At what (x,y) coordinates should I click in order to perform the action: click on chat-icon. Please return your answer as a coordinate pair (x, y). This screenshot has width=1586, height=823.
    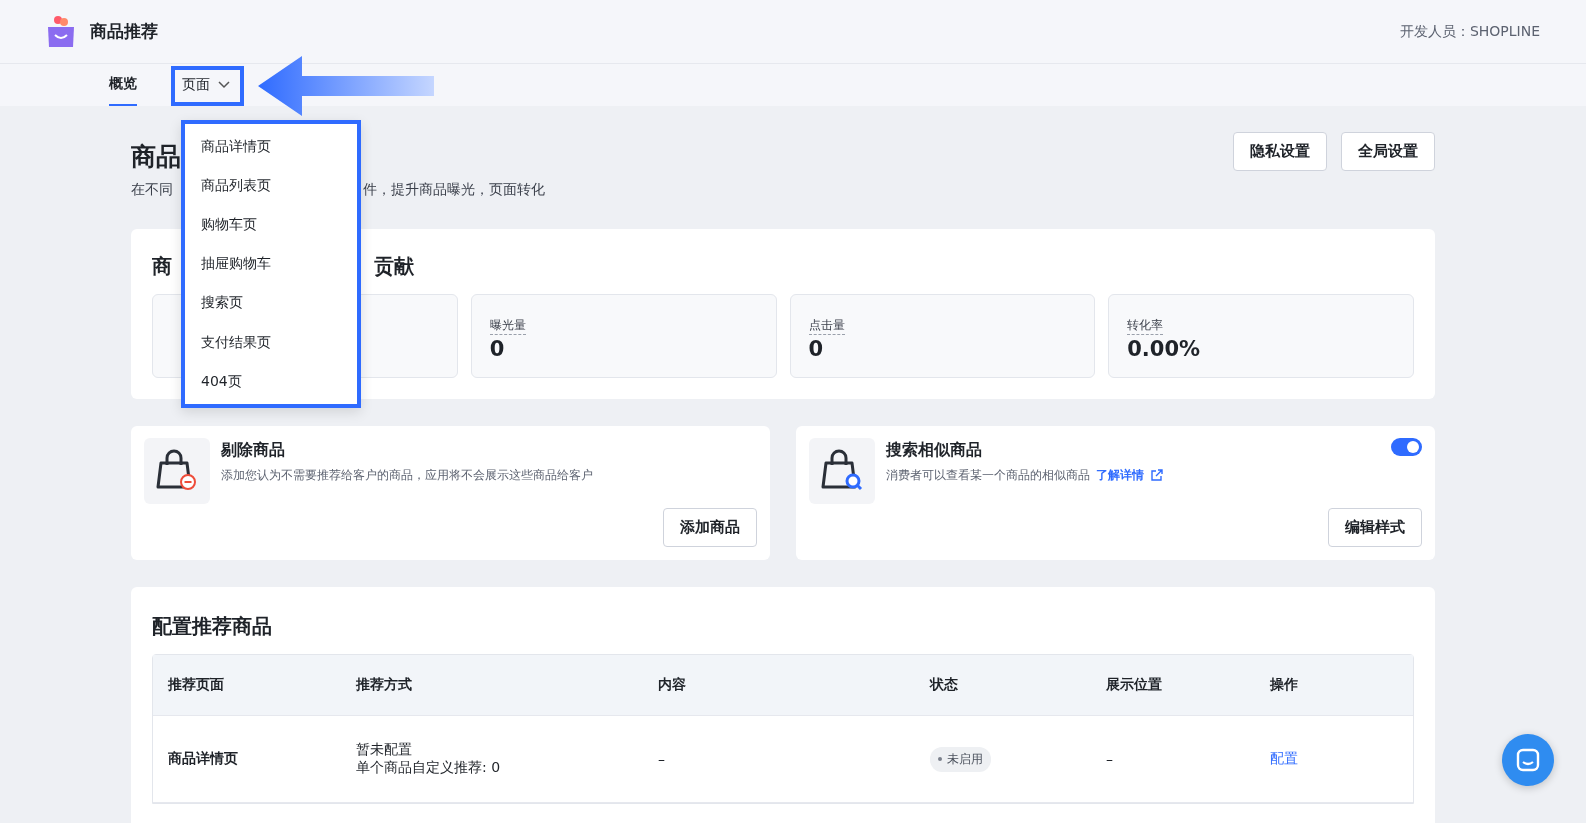
    Looking at the image, I should click on (1528, 760).